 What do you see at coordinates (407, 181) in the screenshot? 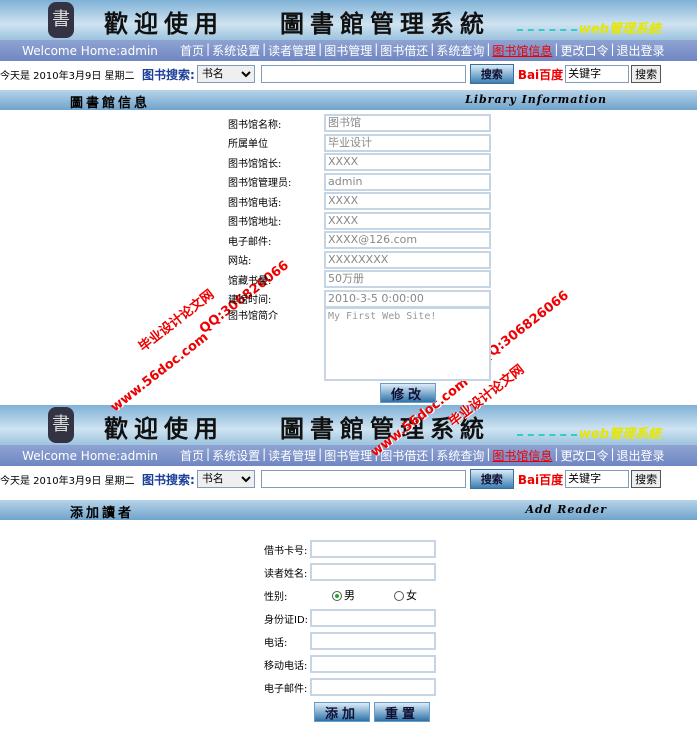
I see `library-field-input: admin` at bounding box center [407, 181].